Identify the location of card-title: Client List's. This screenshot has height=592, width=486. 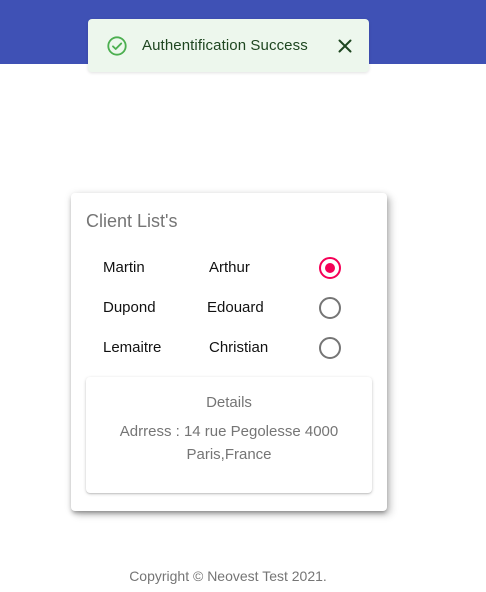
(132, 221).